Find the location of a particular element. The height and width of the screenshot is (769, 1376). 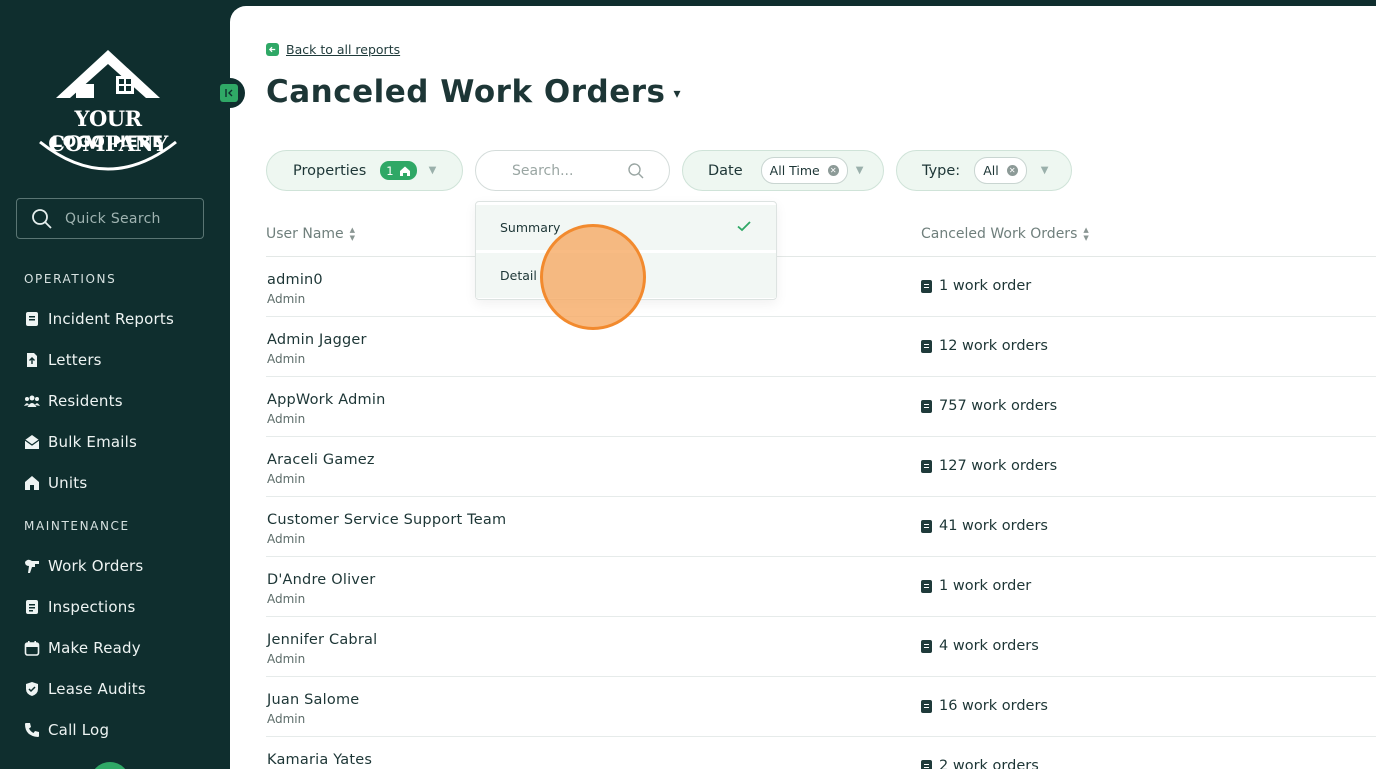

sidebar-item-label: Residents is located at coordinates (85, 401).